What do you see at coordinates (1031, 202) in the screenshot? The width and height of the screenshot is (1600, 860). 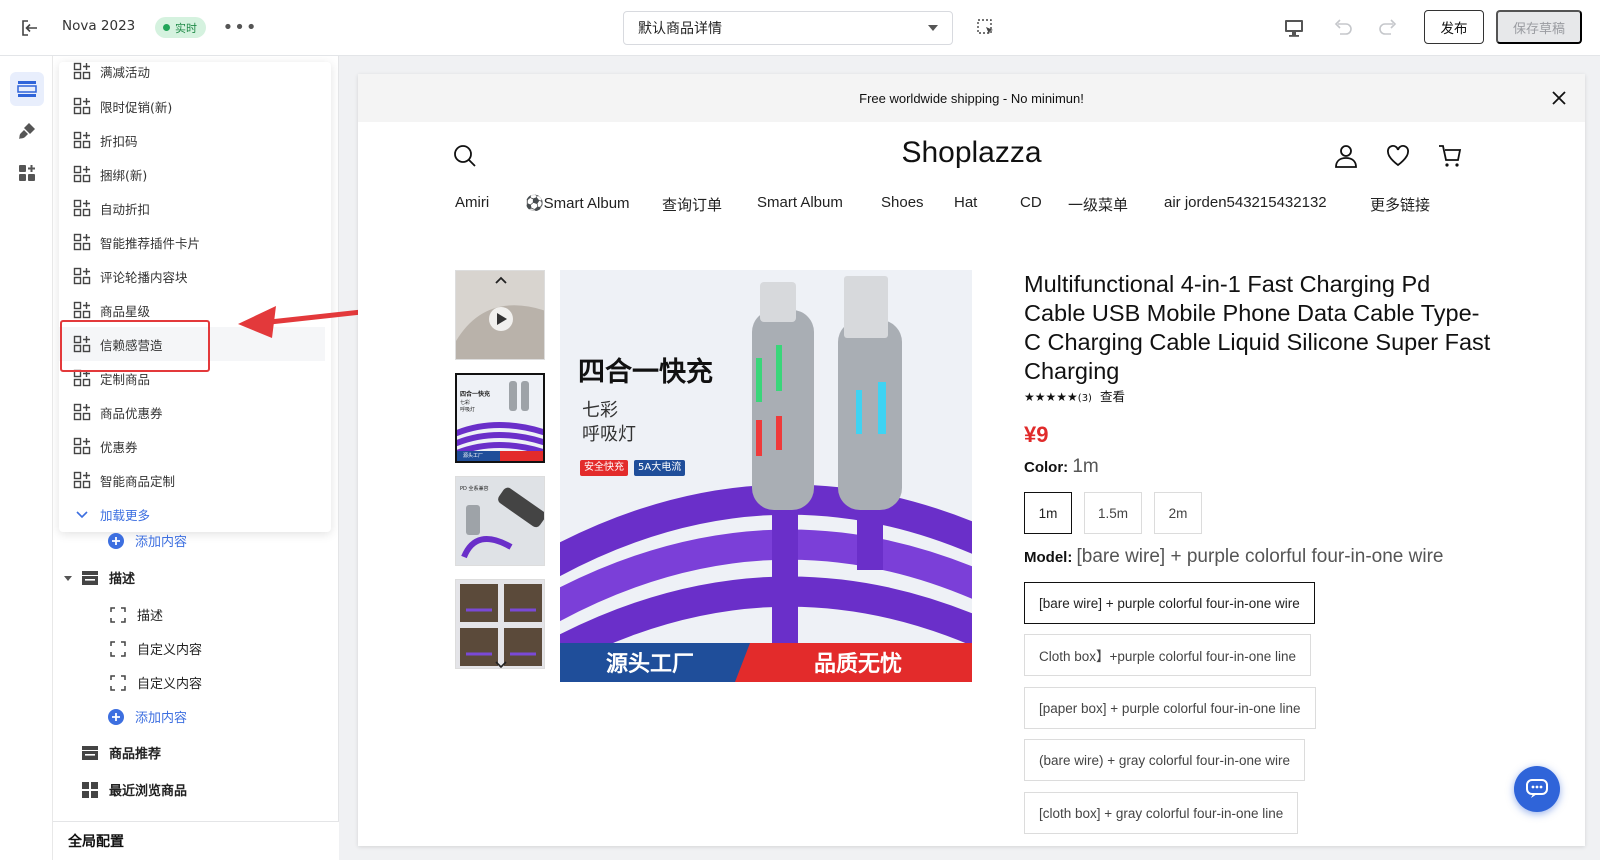 I see `nav-link: CD` at bounding box center [1031, 202].